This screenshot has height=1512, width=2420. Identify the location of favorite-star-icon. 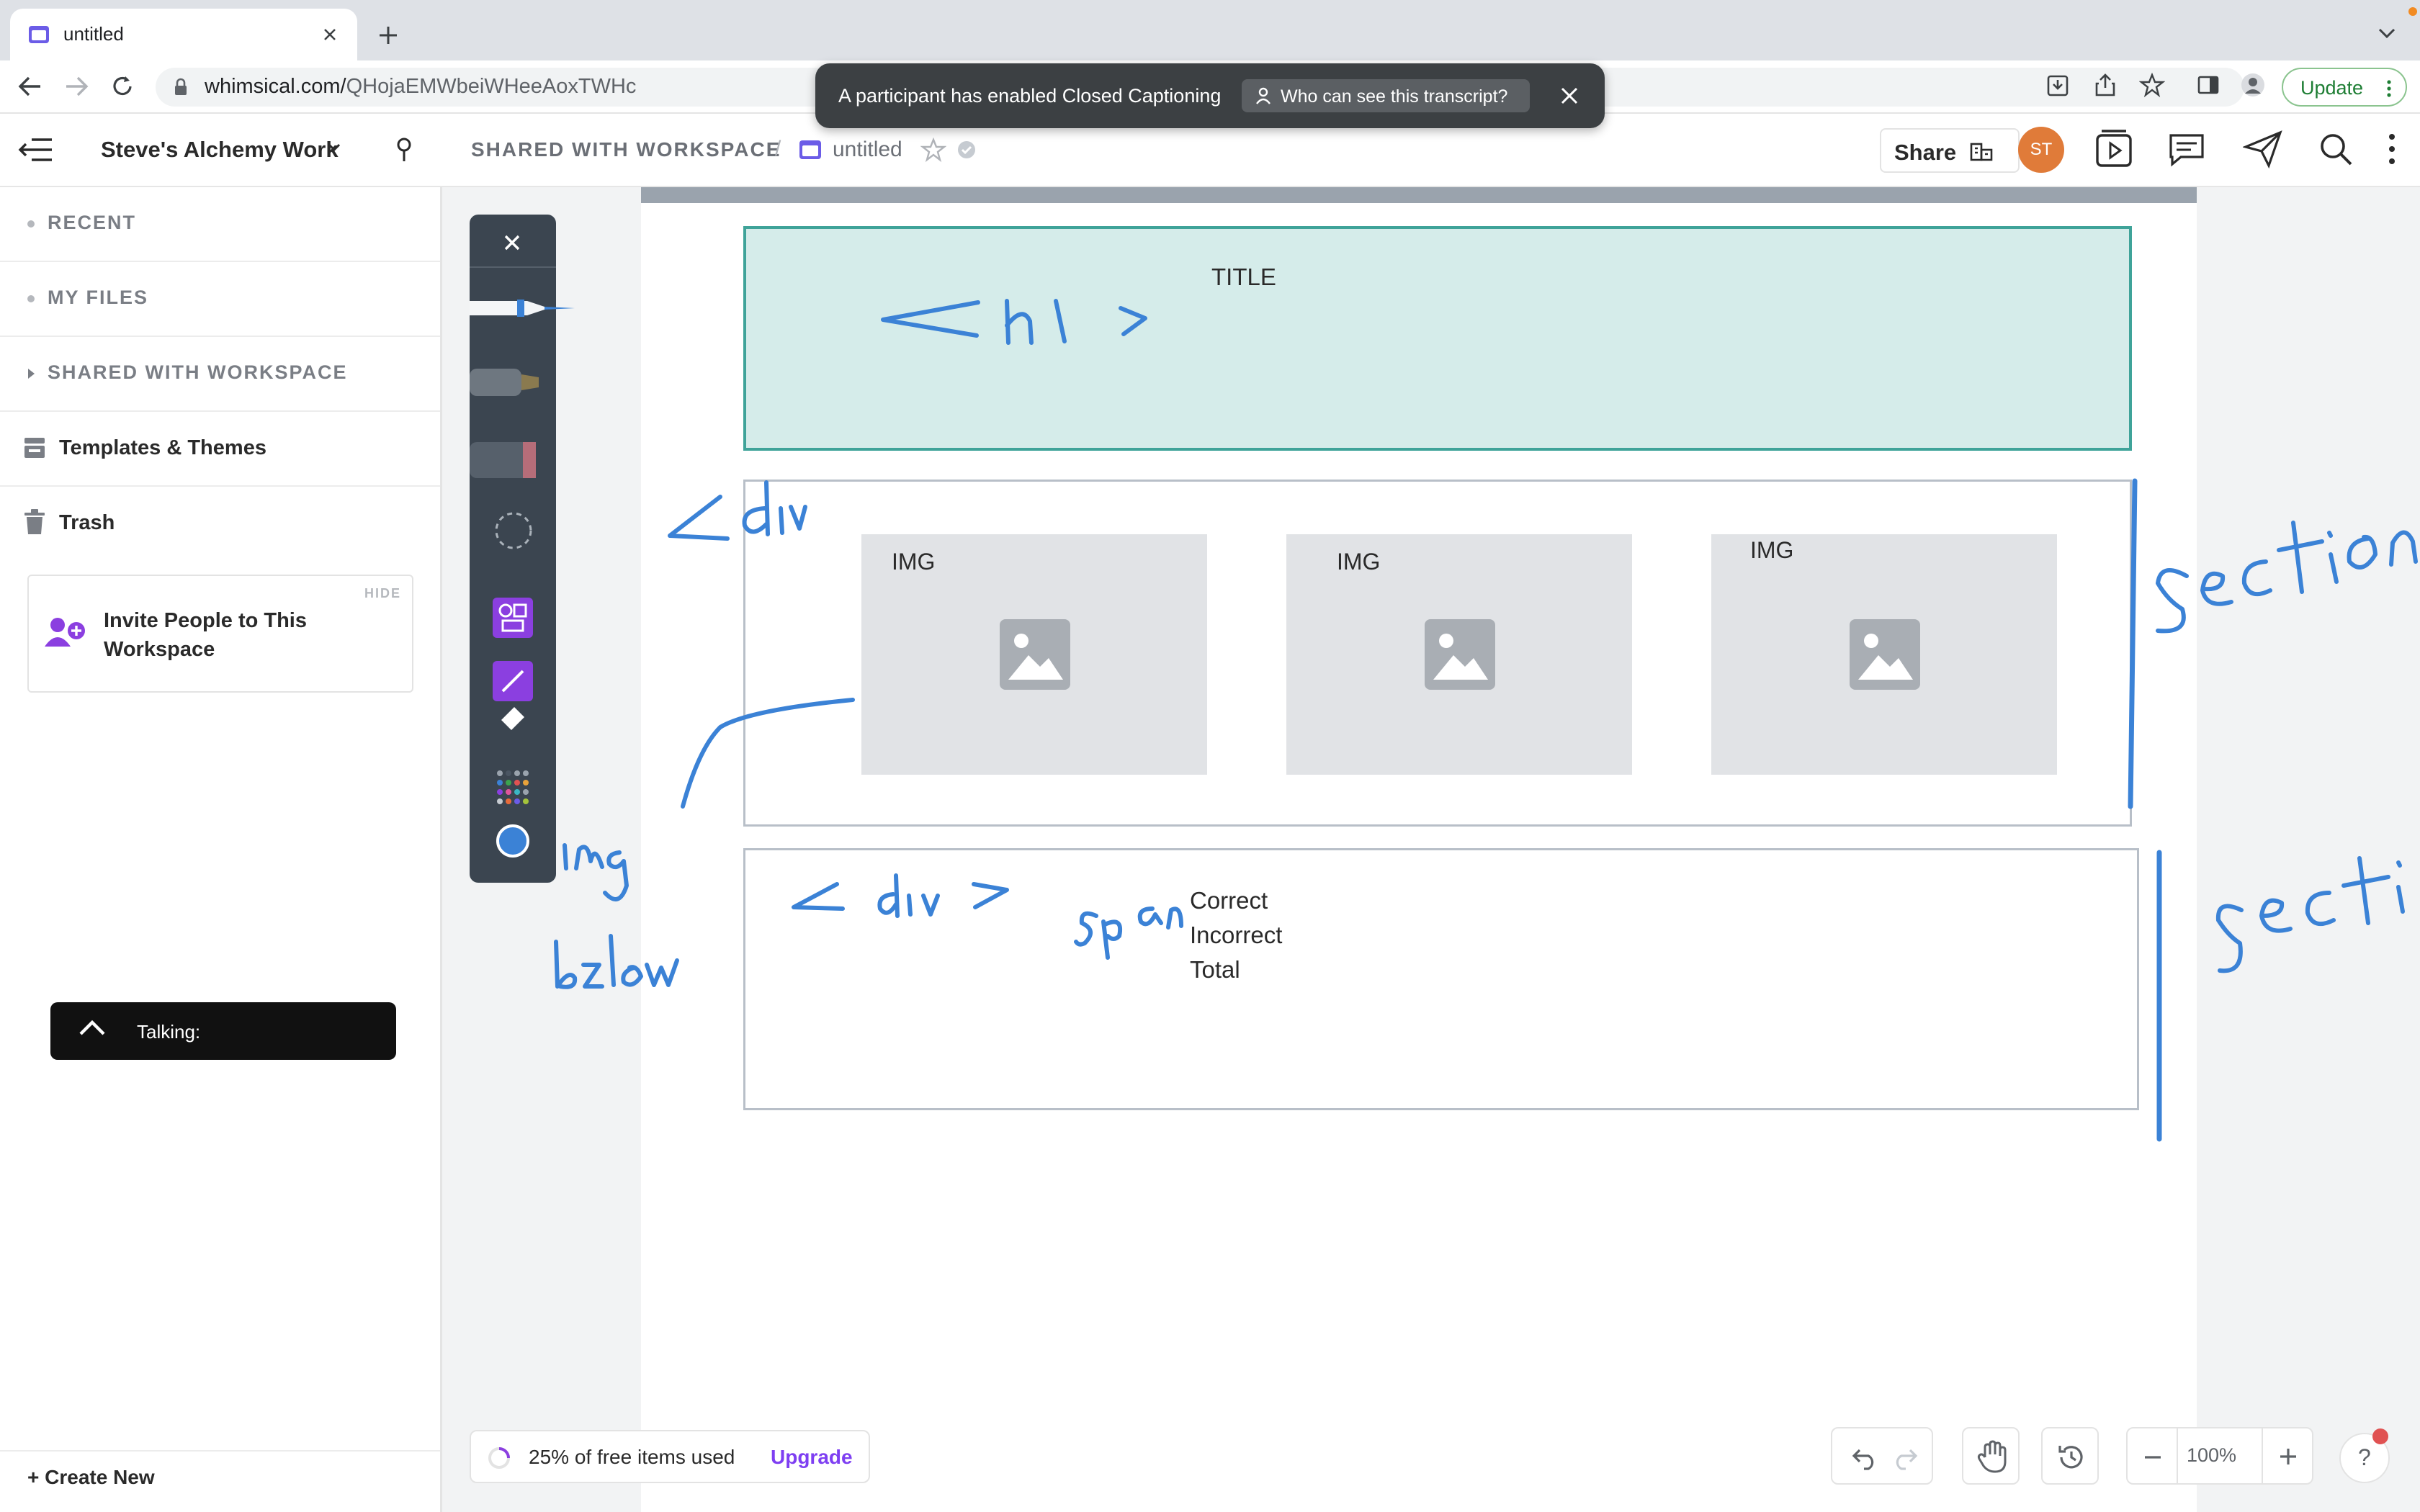
(933, 150).